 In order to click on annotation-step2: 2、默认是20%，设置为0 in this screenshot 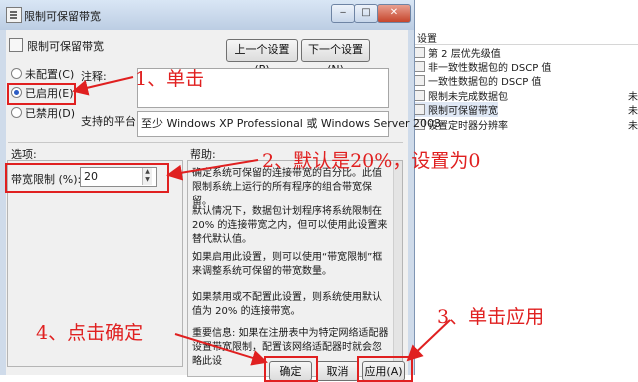, I will do `click(371, 161)`.